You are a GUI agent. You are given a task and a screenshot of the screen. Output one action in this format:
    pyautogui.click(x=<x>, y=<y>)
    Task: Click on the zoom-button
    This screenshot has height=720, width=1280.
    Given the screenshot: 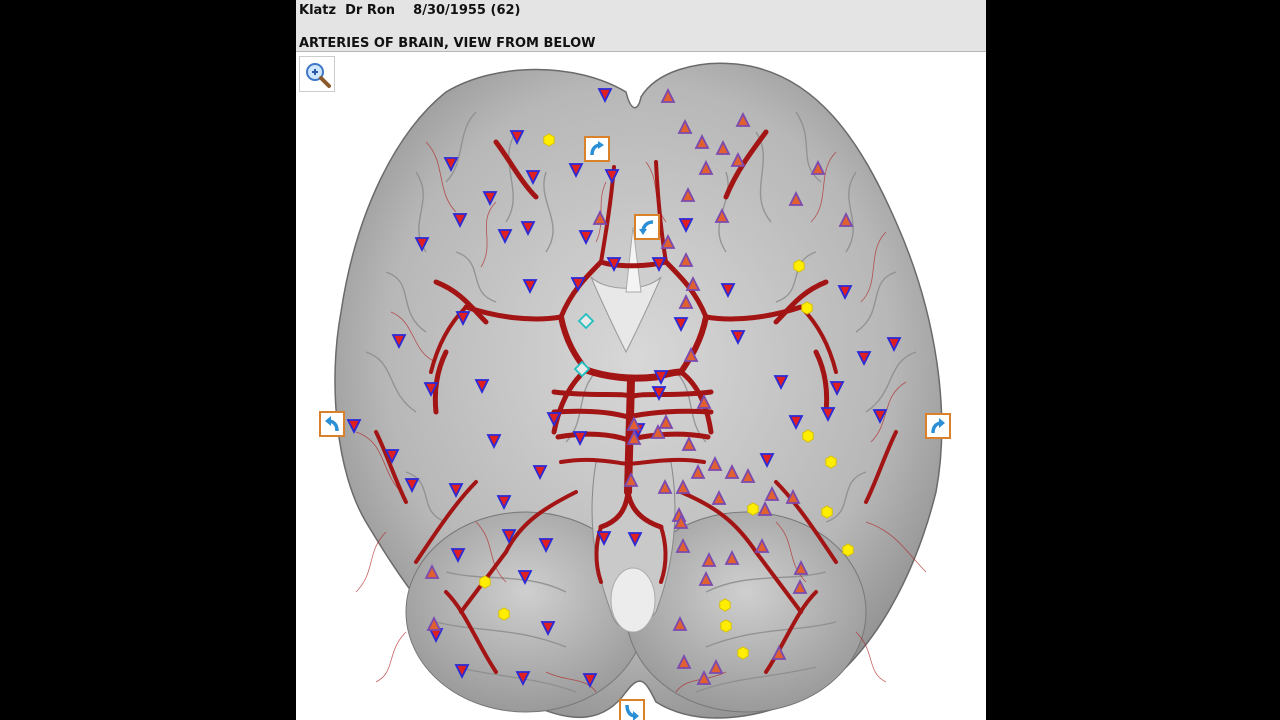 What is the action you would take?
    pyautogui.click(x=317, y=74)
    